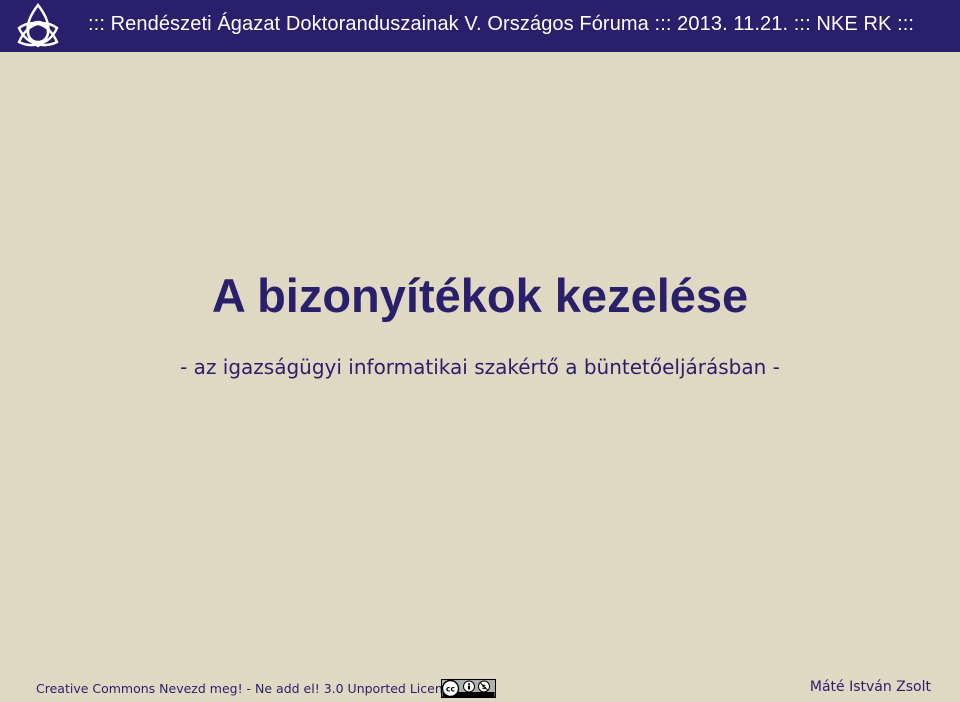 The width and height of the screenshot is (960, 702). Describe the element at coordinates (870, 687) in the screenshot. I see `author-name: Máté István Zsolt` at that location.